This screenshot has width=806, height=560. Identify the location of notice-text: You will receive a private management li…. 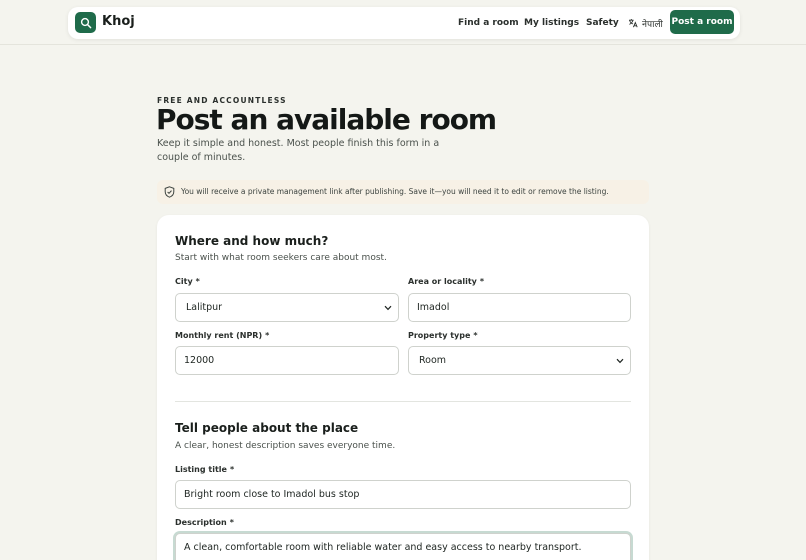
(395, 191).